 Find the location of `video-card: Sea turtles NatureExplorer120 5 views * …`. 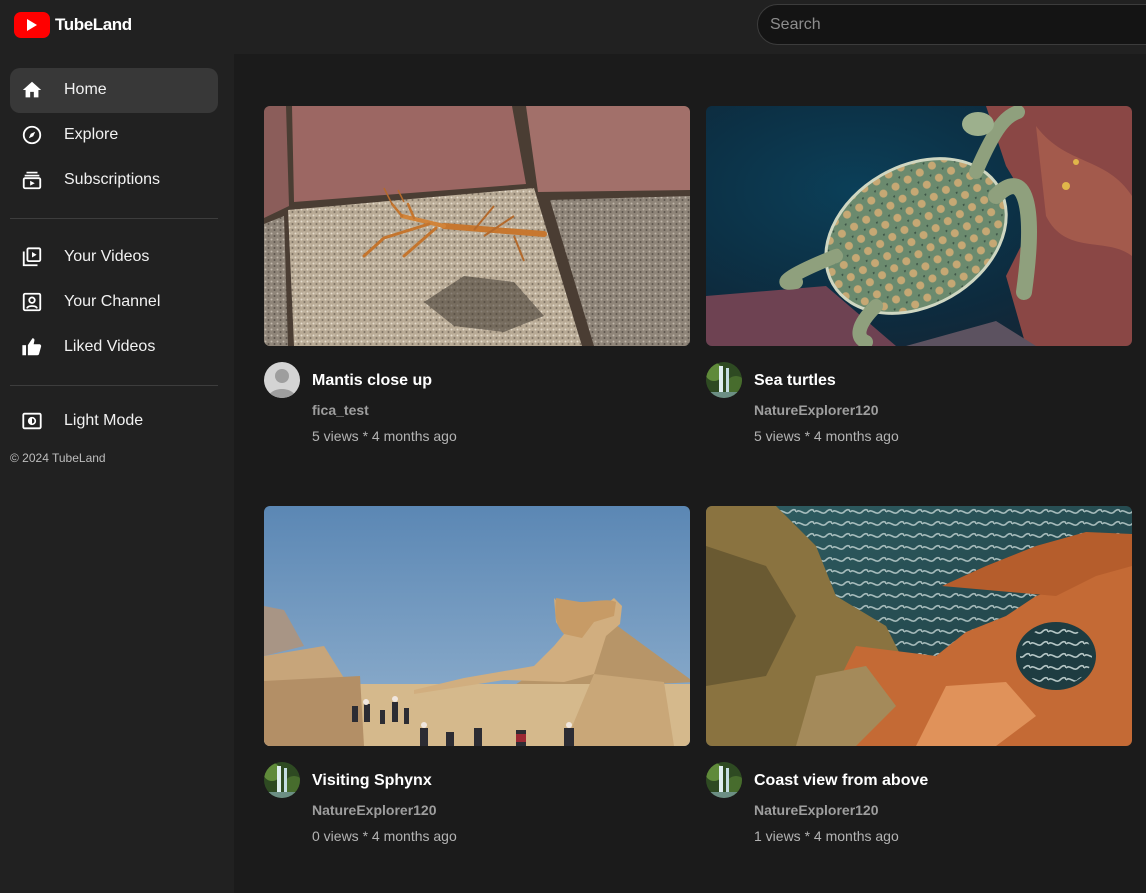

video-card: Sea turtles NatureExplorer120 5 views * … is located at coordinates (919, 286).